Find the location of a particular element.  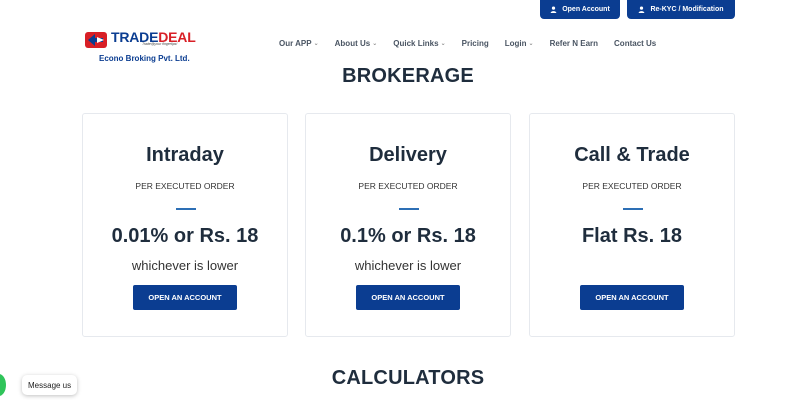

nav-item-contact-us: Contact Us is located at coordinates (635, 43).